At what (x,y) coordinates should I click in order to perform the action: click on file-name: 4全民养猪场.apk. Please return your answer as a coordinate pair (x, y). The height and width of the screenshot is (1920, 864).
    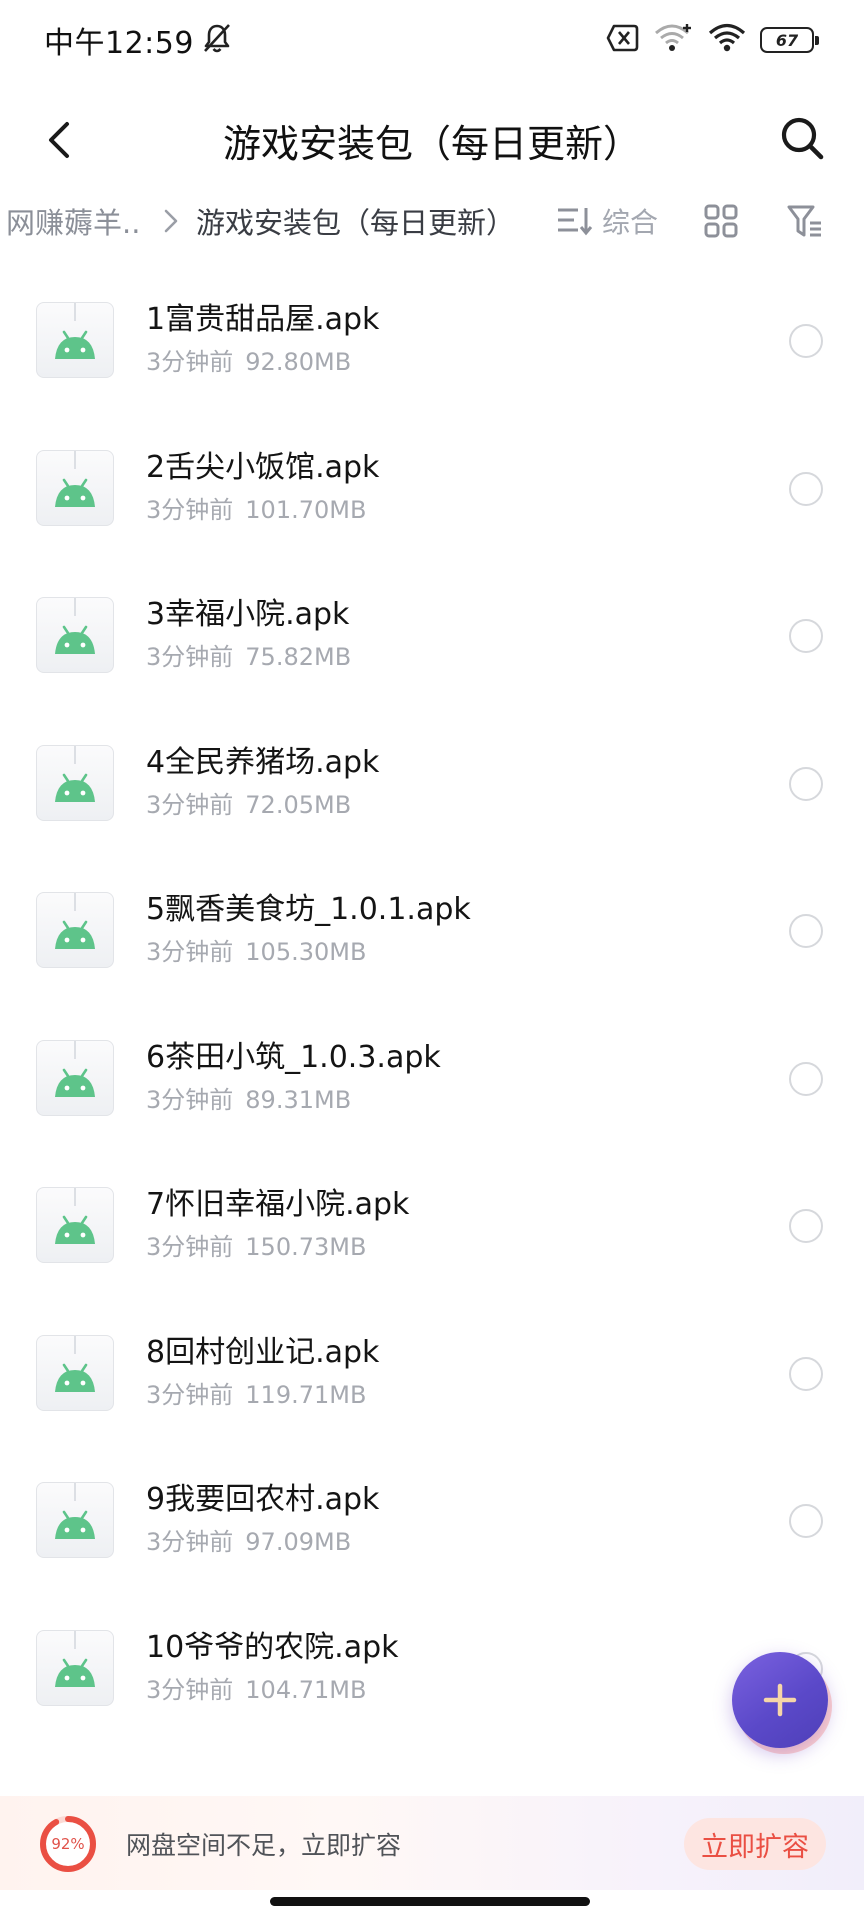
    Looking at the image, I should click on (263, 762).